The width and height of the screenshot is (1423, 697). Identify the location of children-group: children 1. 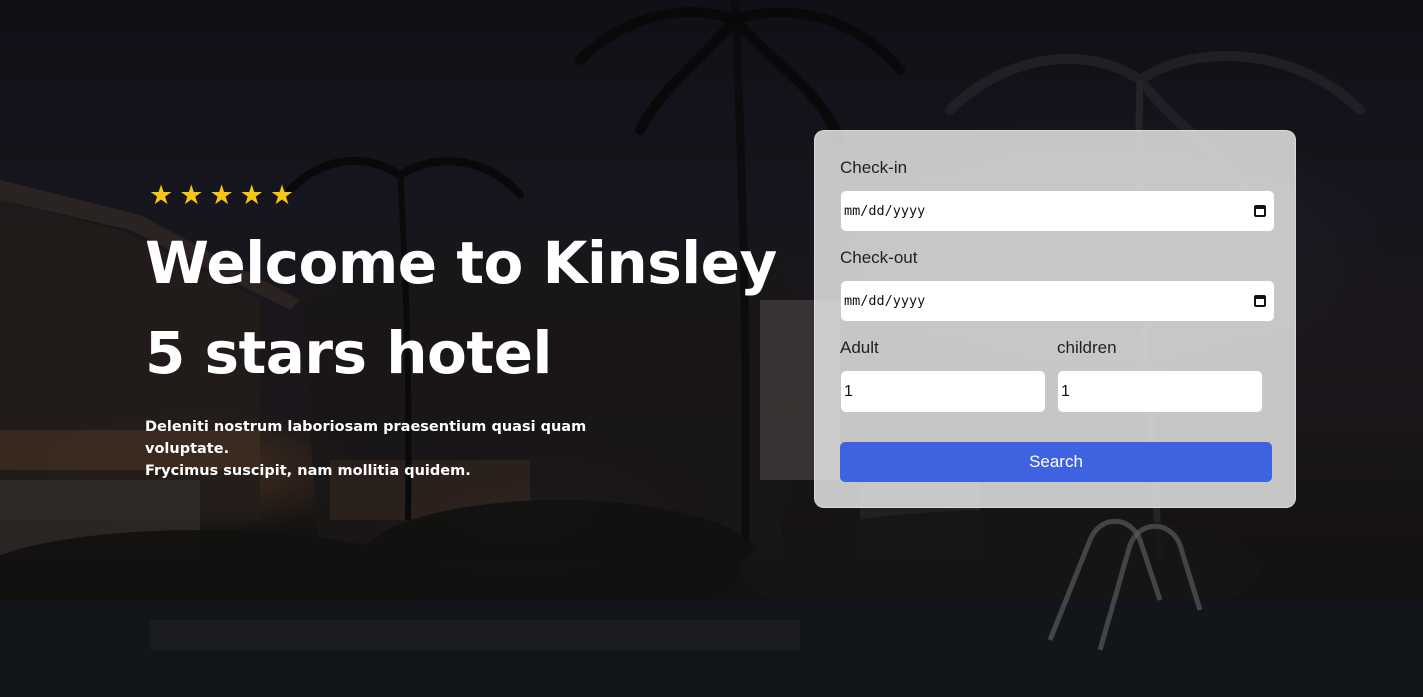
(1160, 375).